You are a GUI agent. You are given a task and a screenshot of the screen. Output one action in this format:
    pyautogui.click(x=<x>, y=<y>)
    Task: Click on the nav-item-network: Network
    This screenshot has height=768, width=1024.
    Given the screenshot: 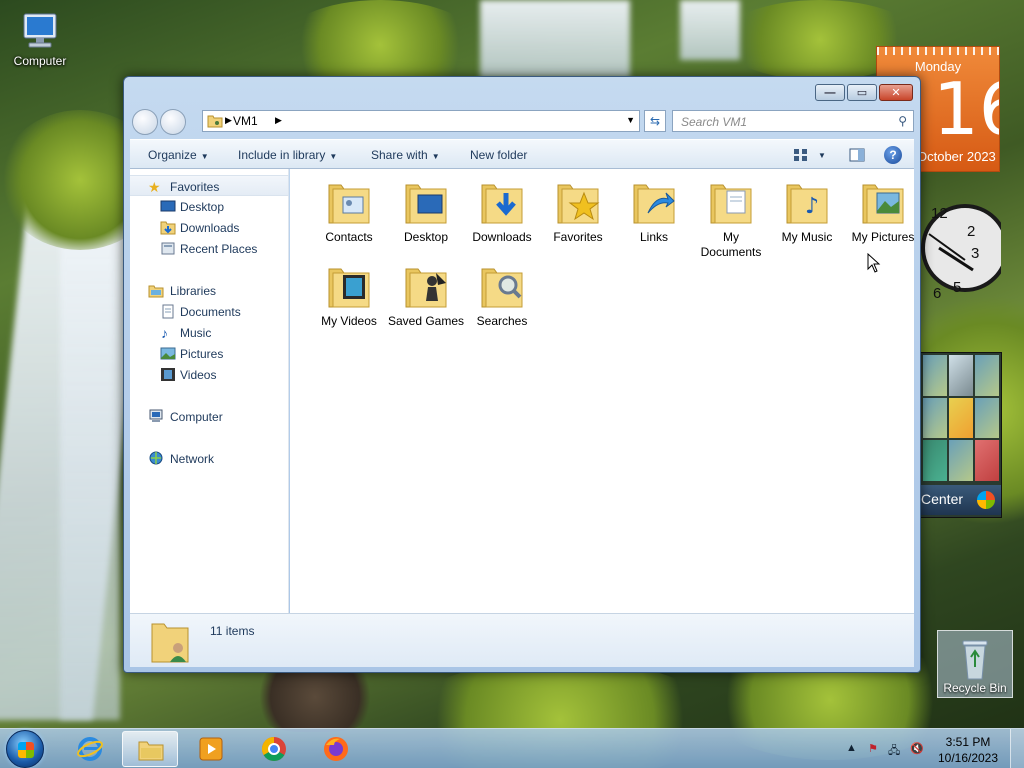 What is the action you would take?
    pyautogui.click(x=209, y=458)
    